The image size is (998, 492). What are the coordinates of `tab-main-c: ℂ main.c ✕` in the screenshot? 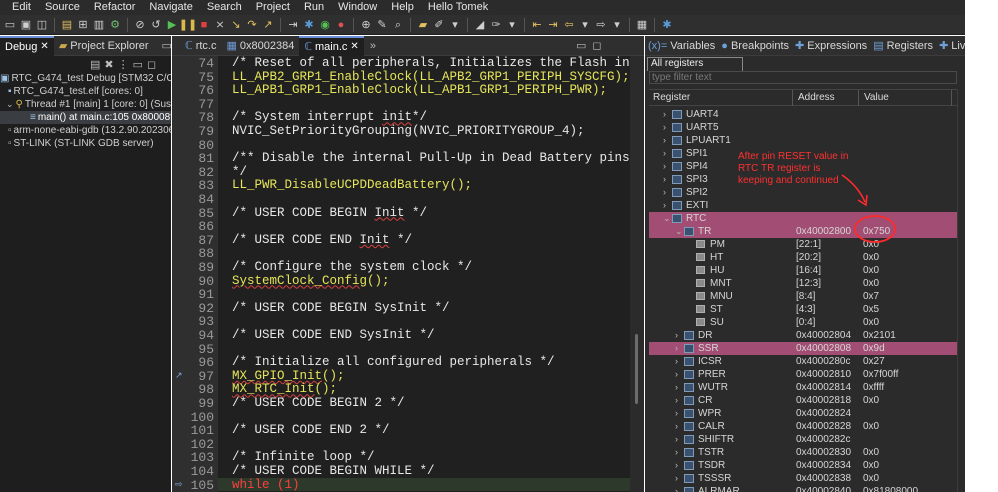 It's located at (331, 45).